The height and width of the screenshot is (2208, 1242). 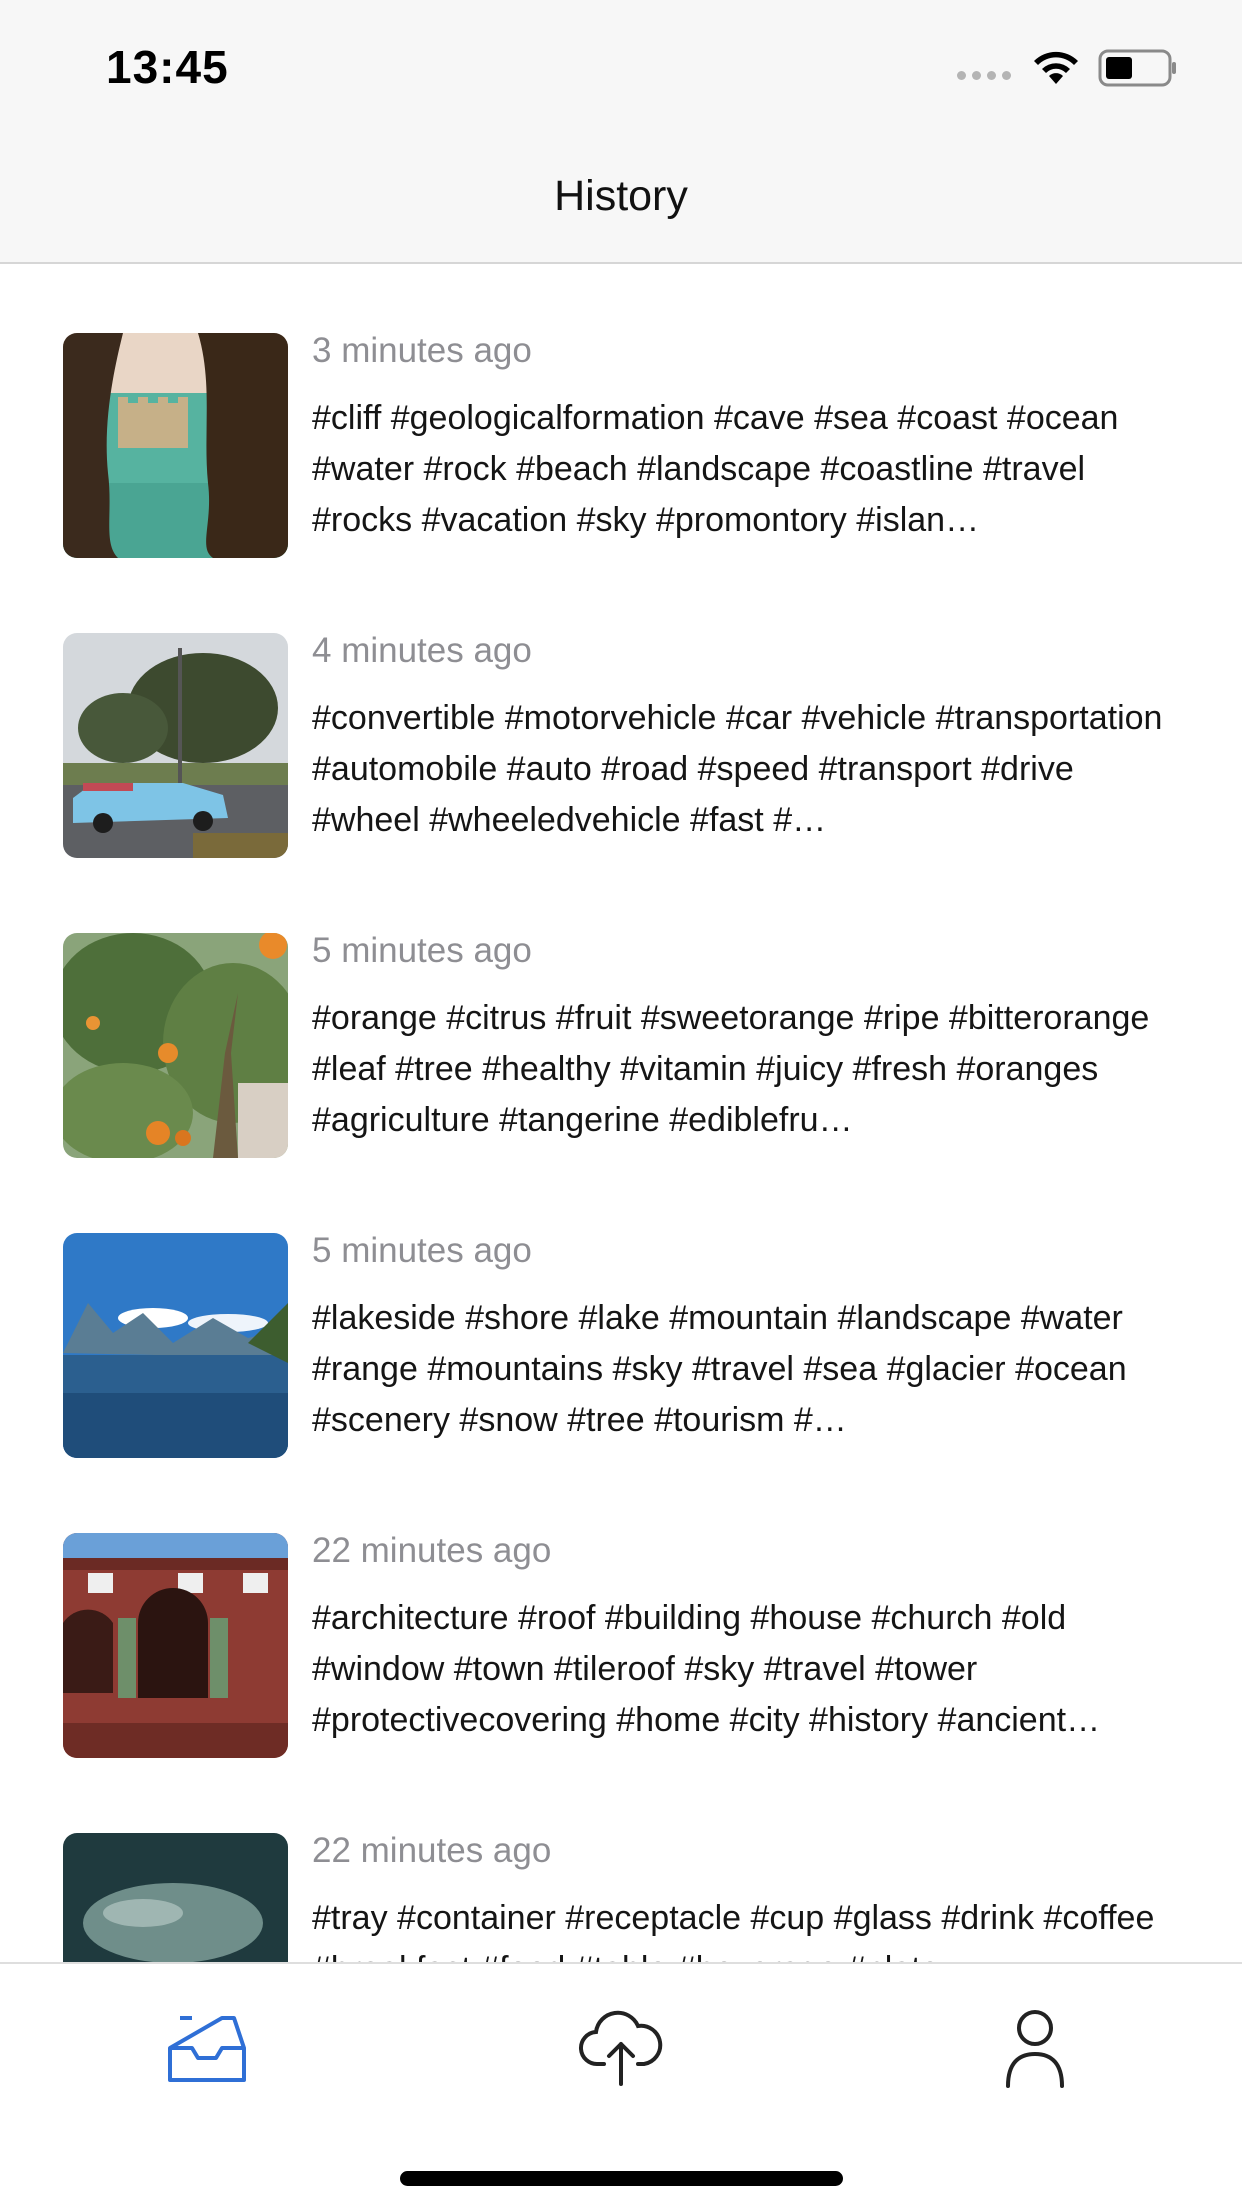 I want to click on page-title: History, so click(x=621, y=196).